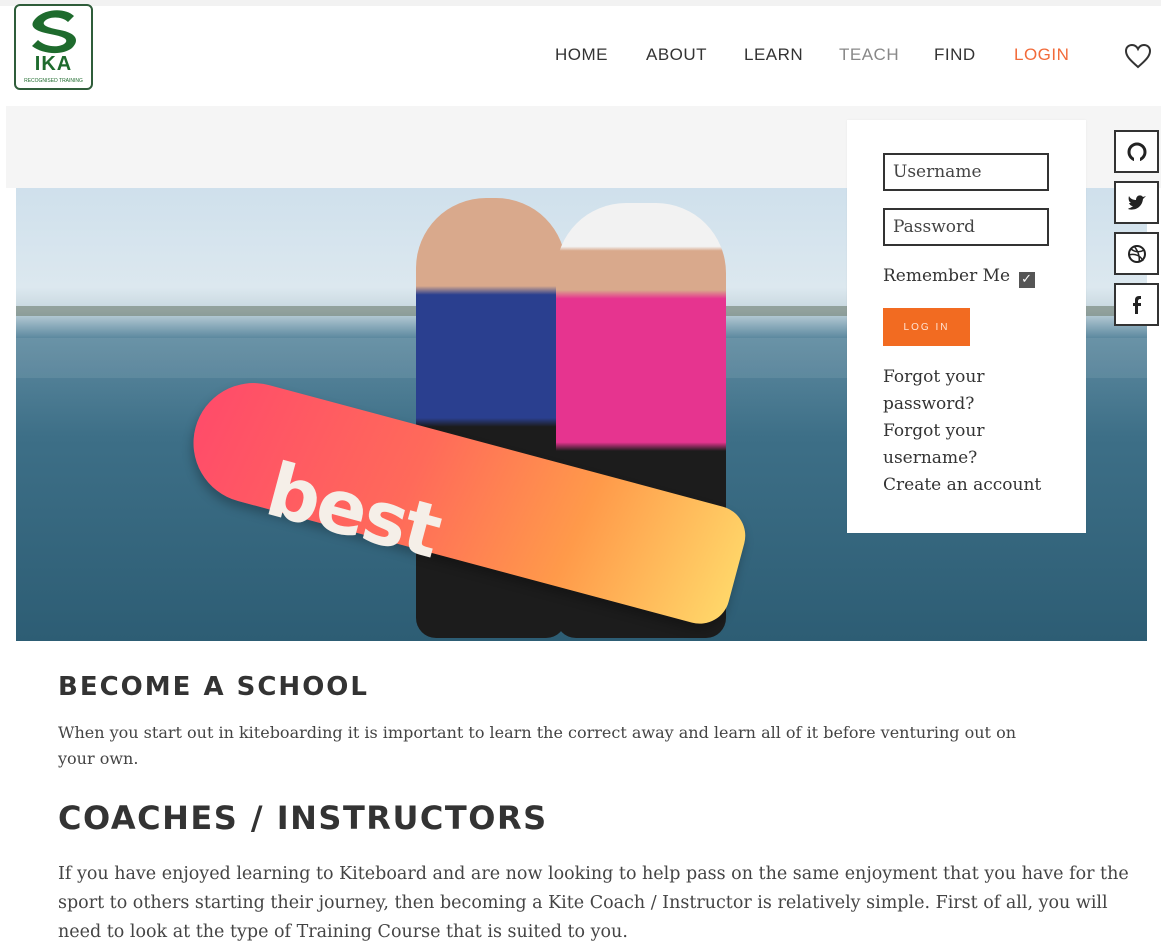  I want to click on forgot-username-line1: Forgot your, so click(934, 431).